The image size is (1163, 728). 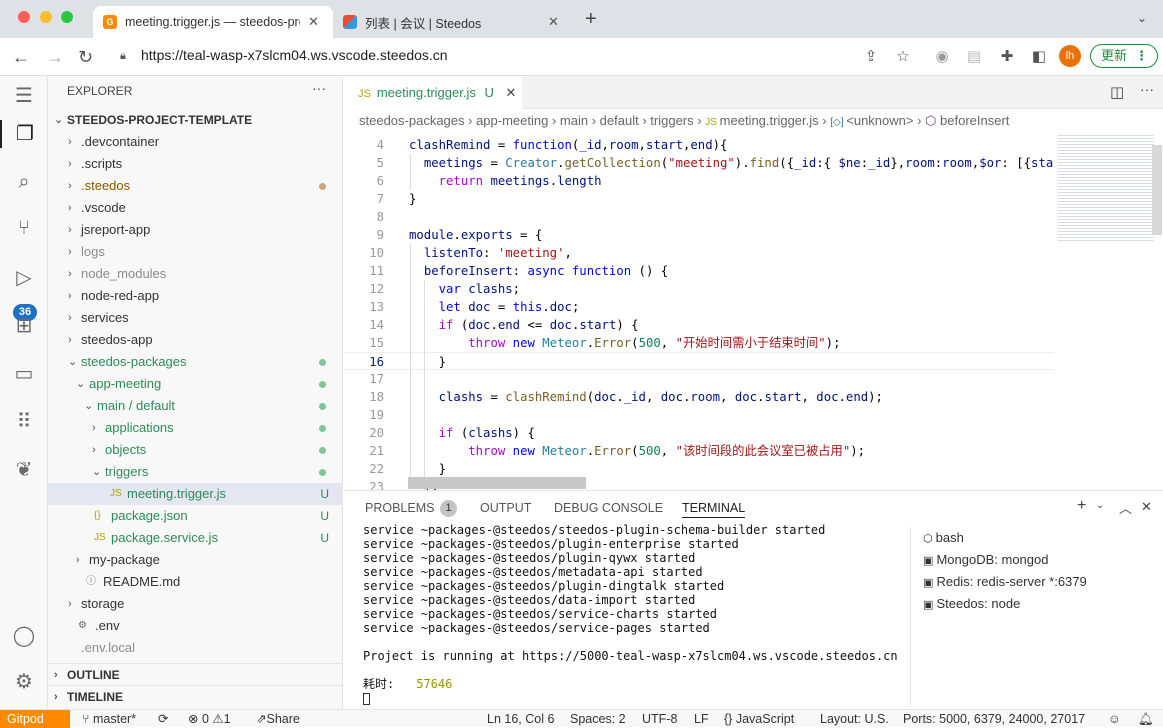 I want to click on code-line: 22 }, so click(x=699, y=469).